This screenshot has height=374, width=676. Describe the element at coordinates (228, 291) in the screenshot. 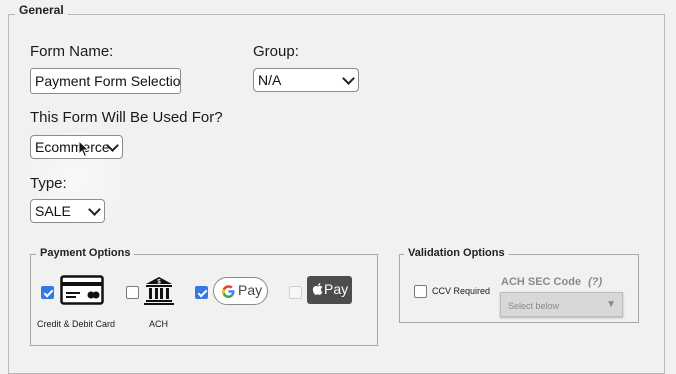

I see `google-g-icon` at that location.